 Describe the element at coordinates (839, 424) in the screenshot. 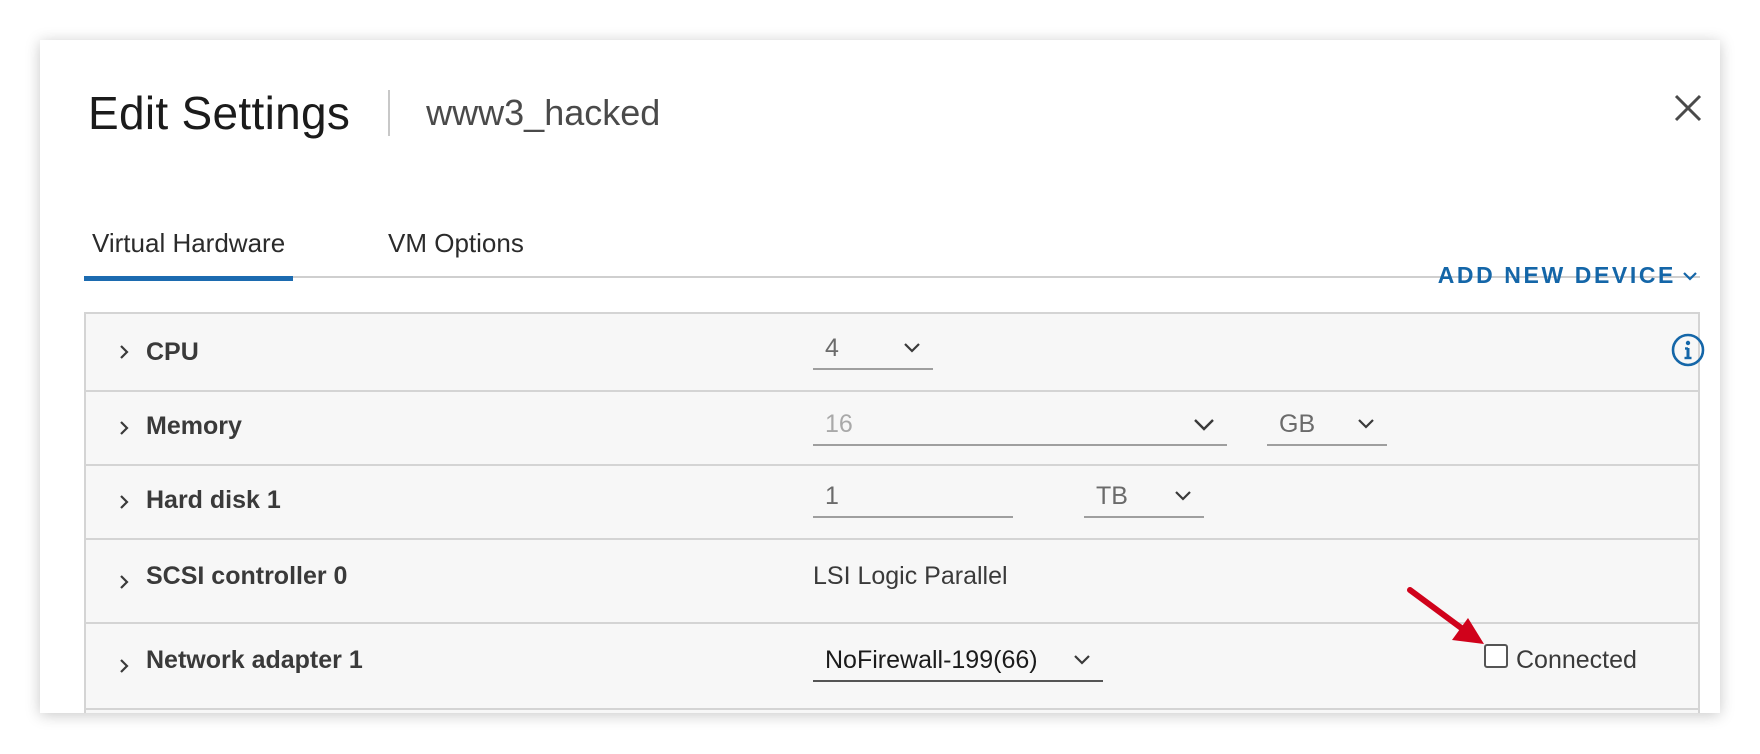

I see `memory-value: 16` at that location.